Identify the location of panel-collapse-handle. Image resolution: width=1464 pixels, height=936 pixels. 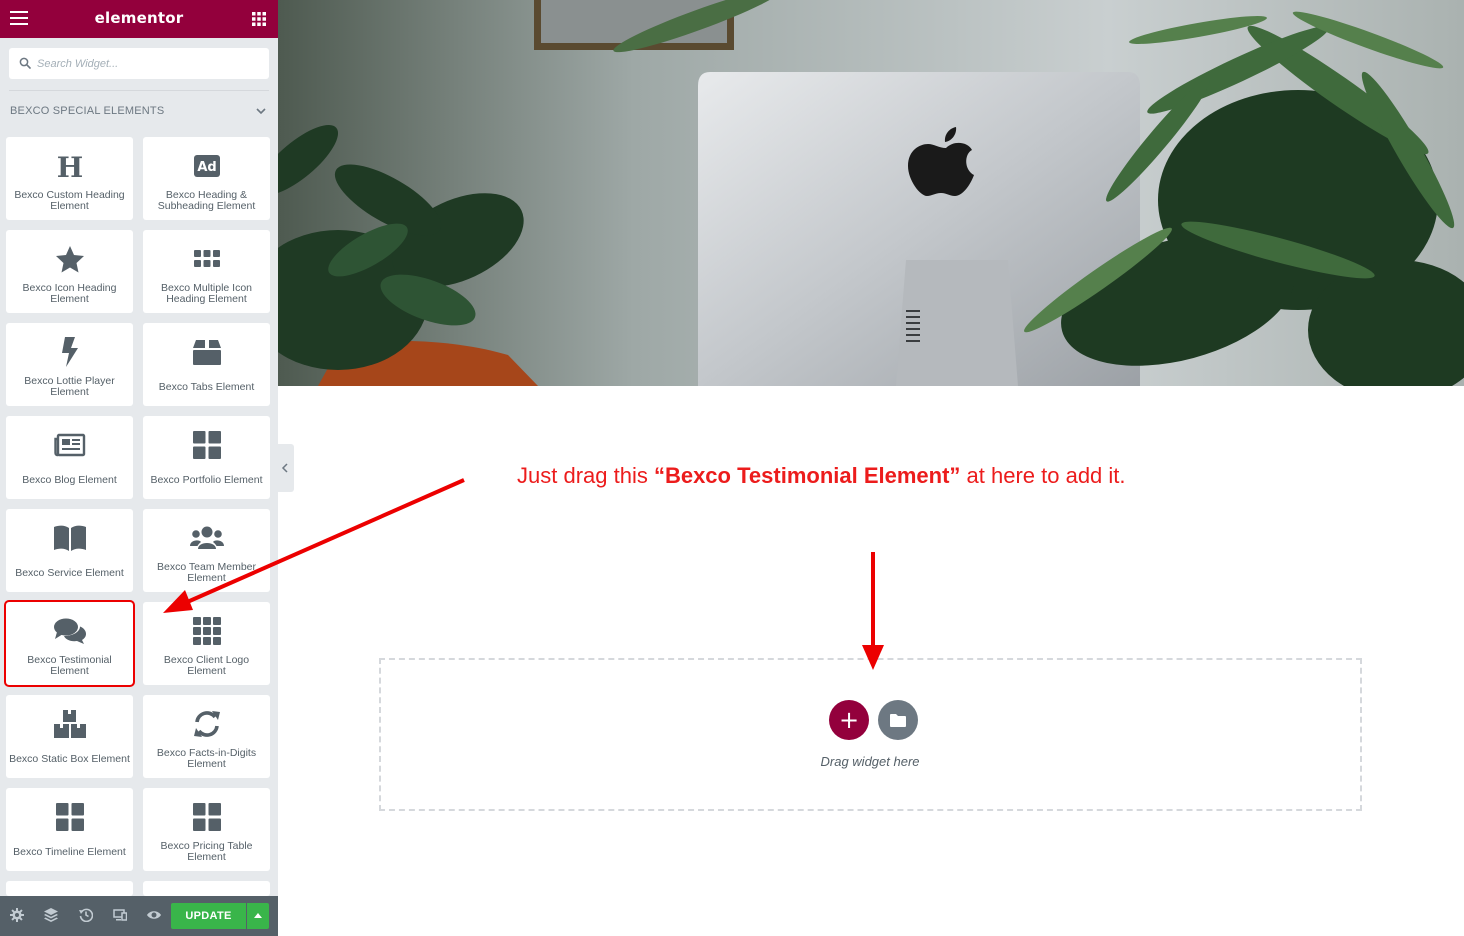
(286, 468).